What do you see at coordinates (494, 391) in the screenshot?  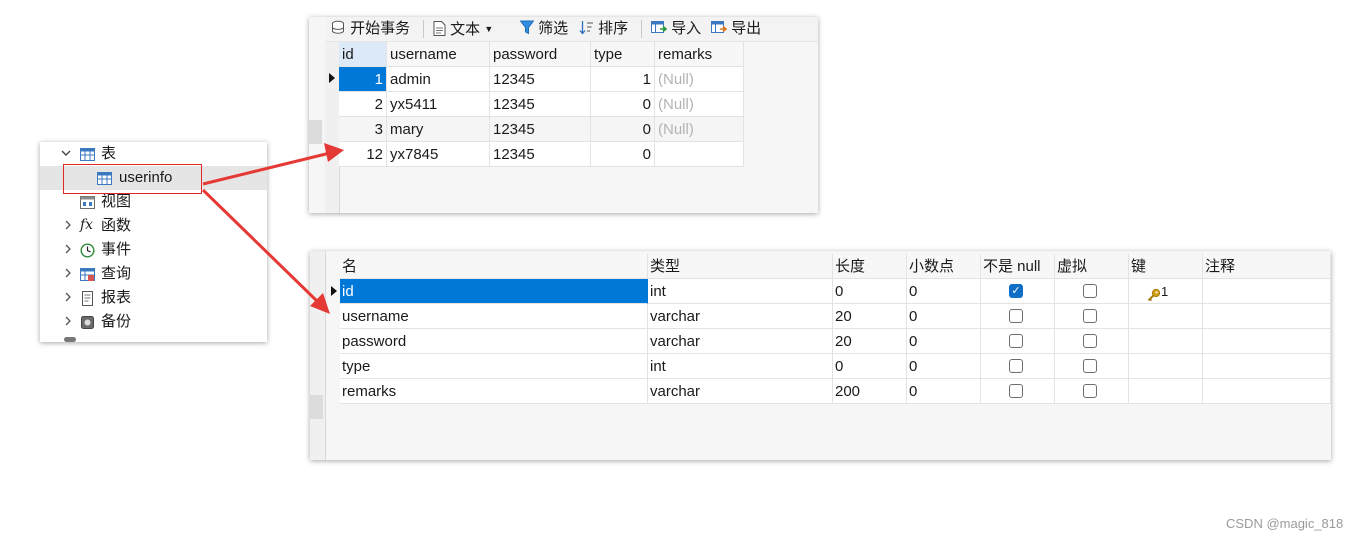 I see `cell-field-name: remarks` at bounding box center [494, 391].